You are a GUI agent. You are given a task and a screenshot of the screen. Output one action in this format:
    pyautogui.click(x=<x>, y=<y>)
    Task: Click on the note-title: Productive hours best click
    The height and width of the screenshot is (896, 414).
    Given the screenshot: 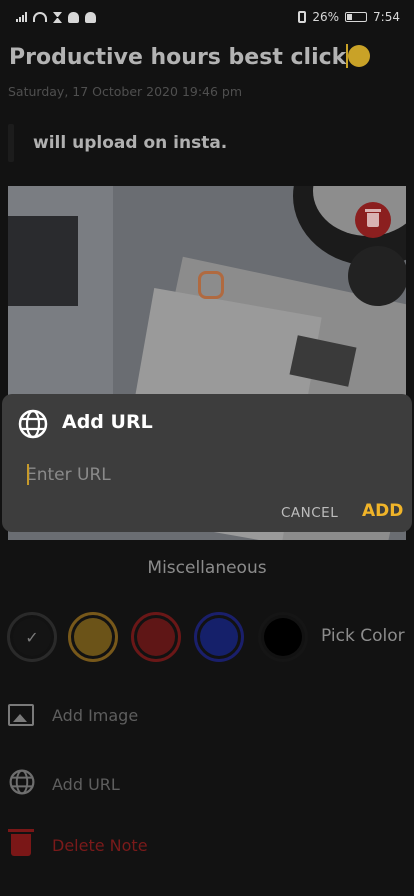 What is the action you would take?
    pyautogui.click(x=190, y=57)
    